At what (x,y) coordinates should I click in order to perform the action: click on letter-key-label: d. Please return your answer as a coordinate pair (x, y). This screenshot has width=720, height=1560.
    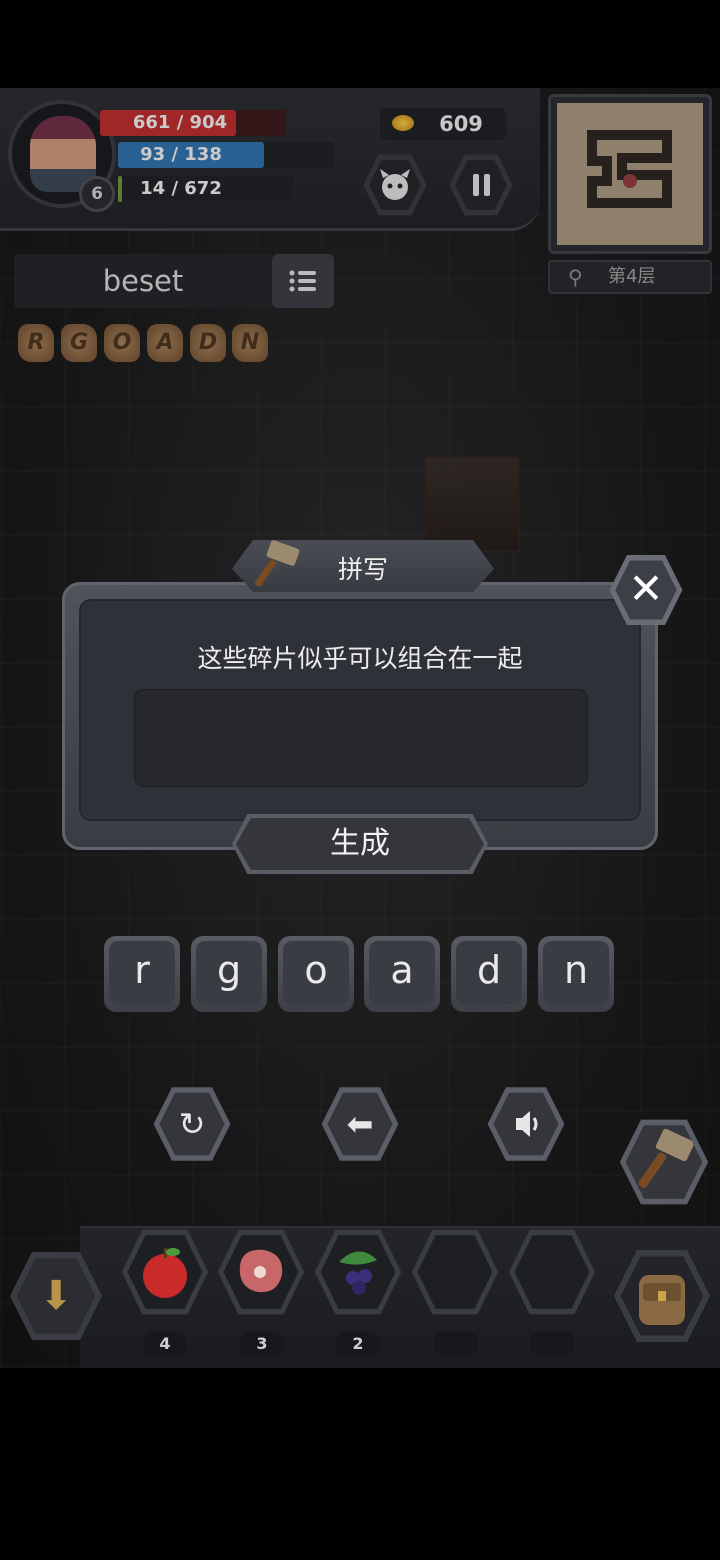
    Looking at the image, I should click on (489, 972).